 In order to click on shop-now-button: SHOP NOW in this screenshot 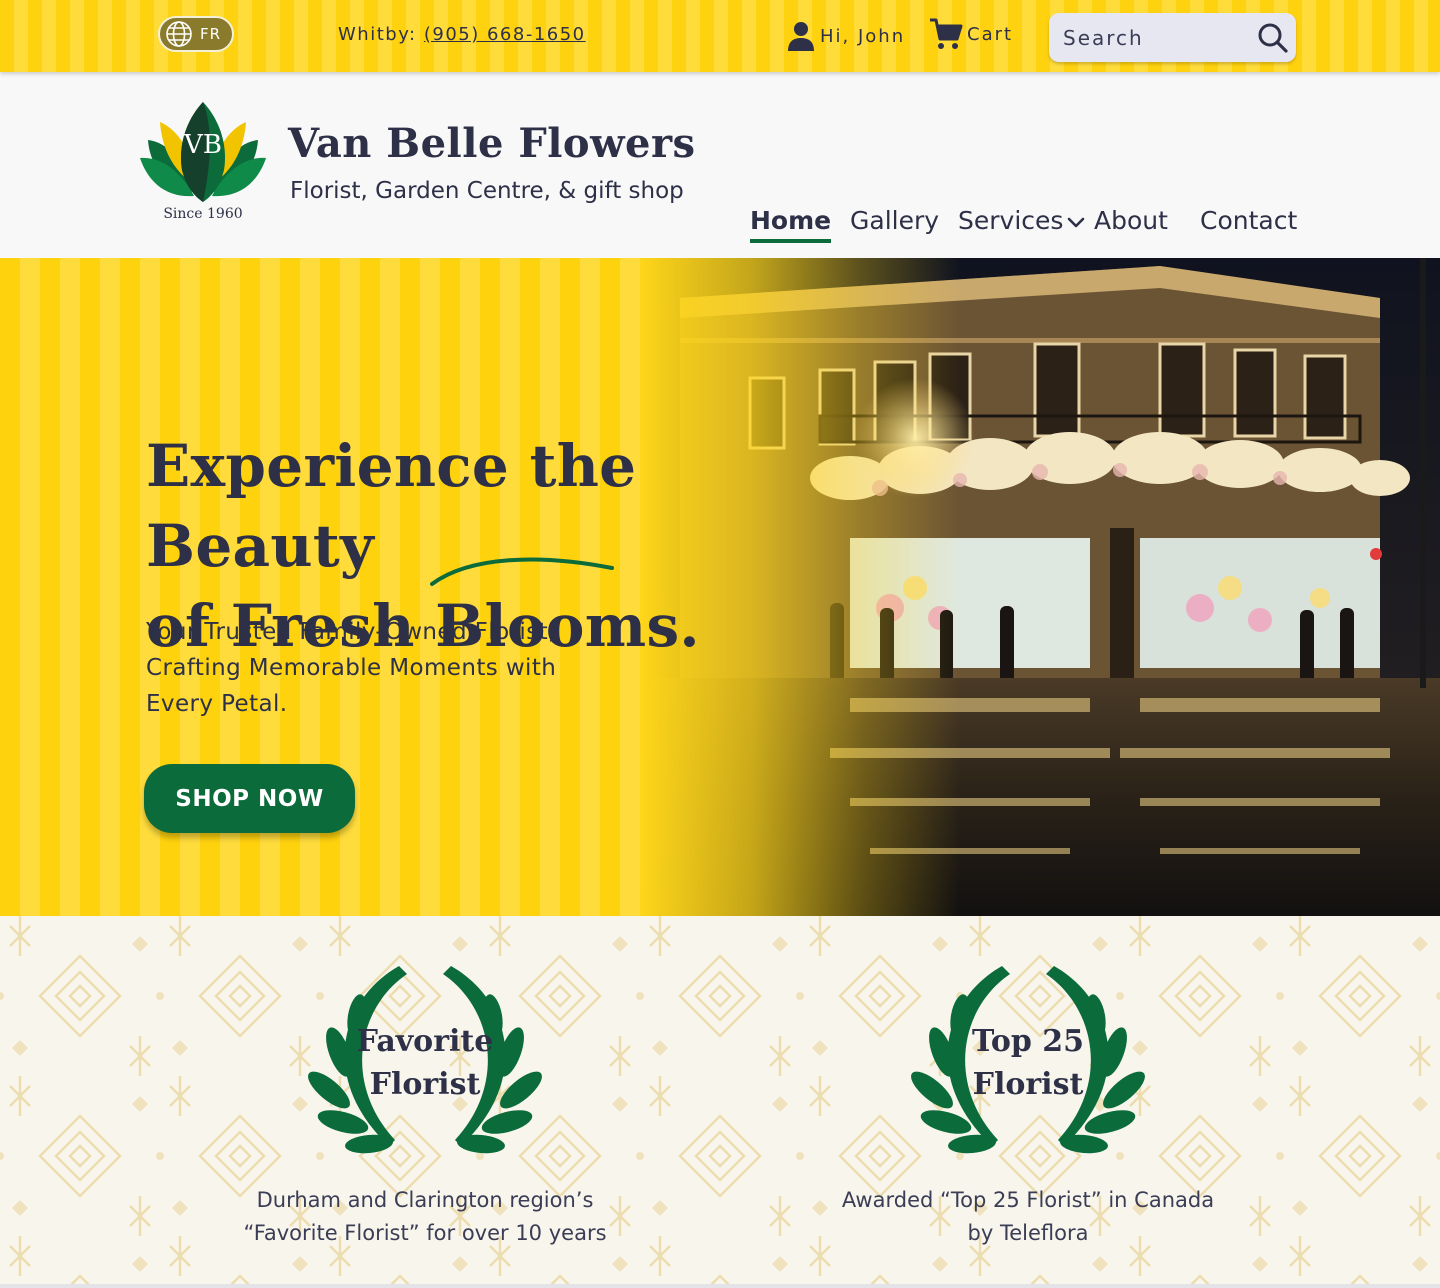, I will do `click(249, 798)`.